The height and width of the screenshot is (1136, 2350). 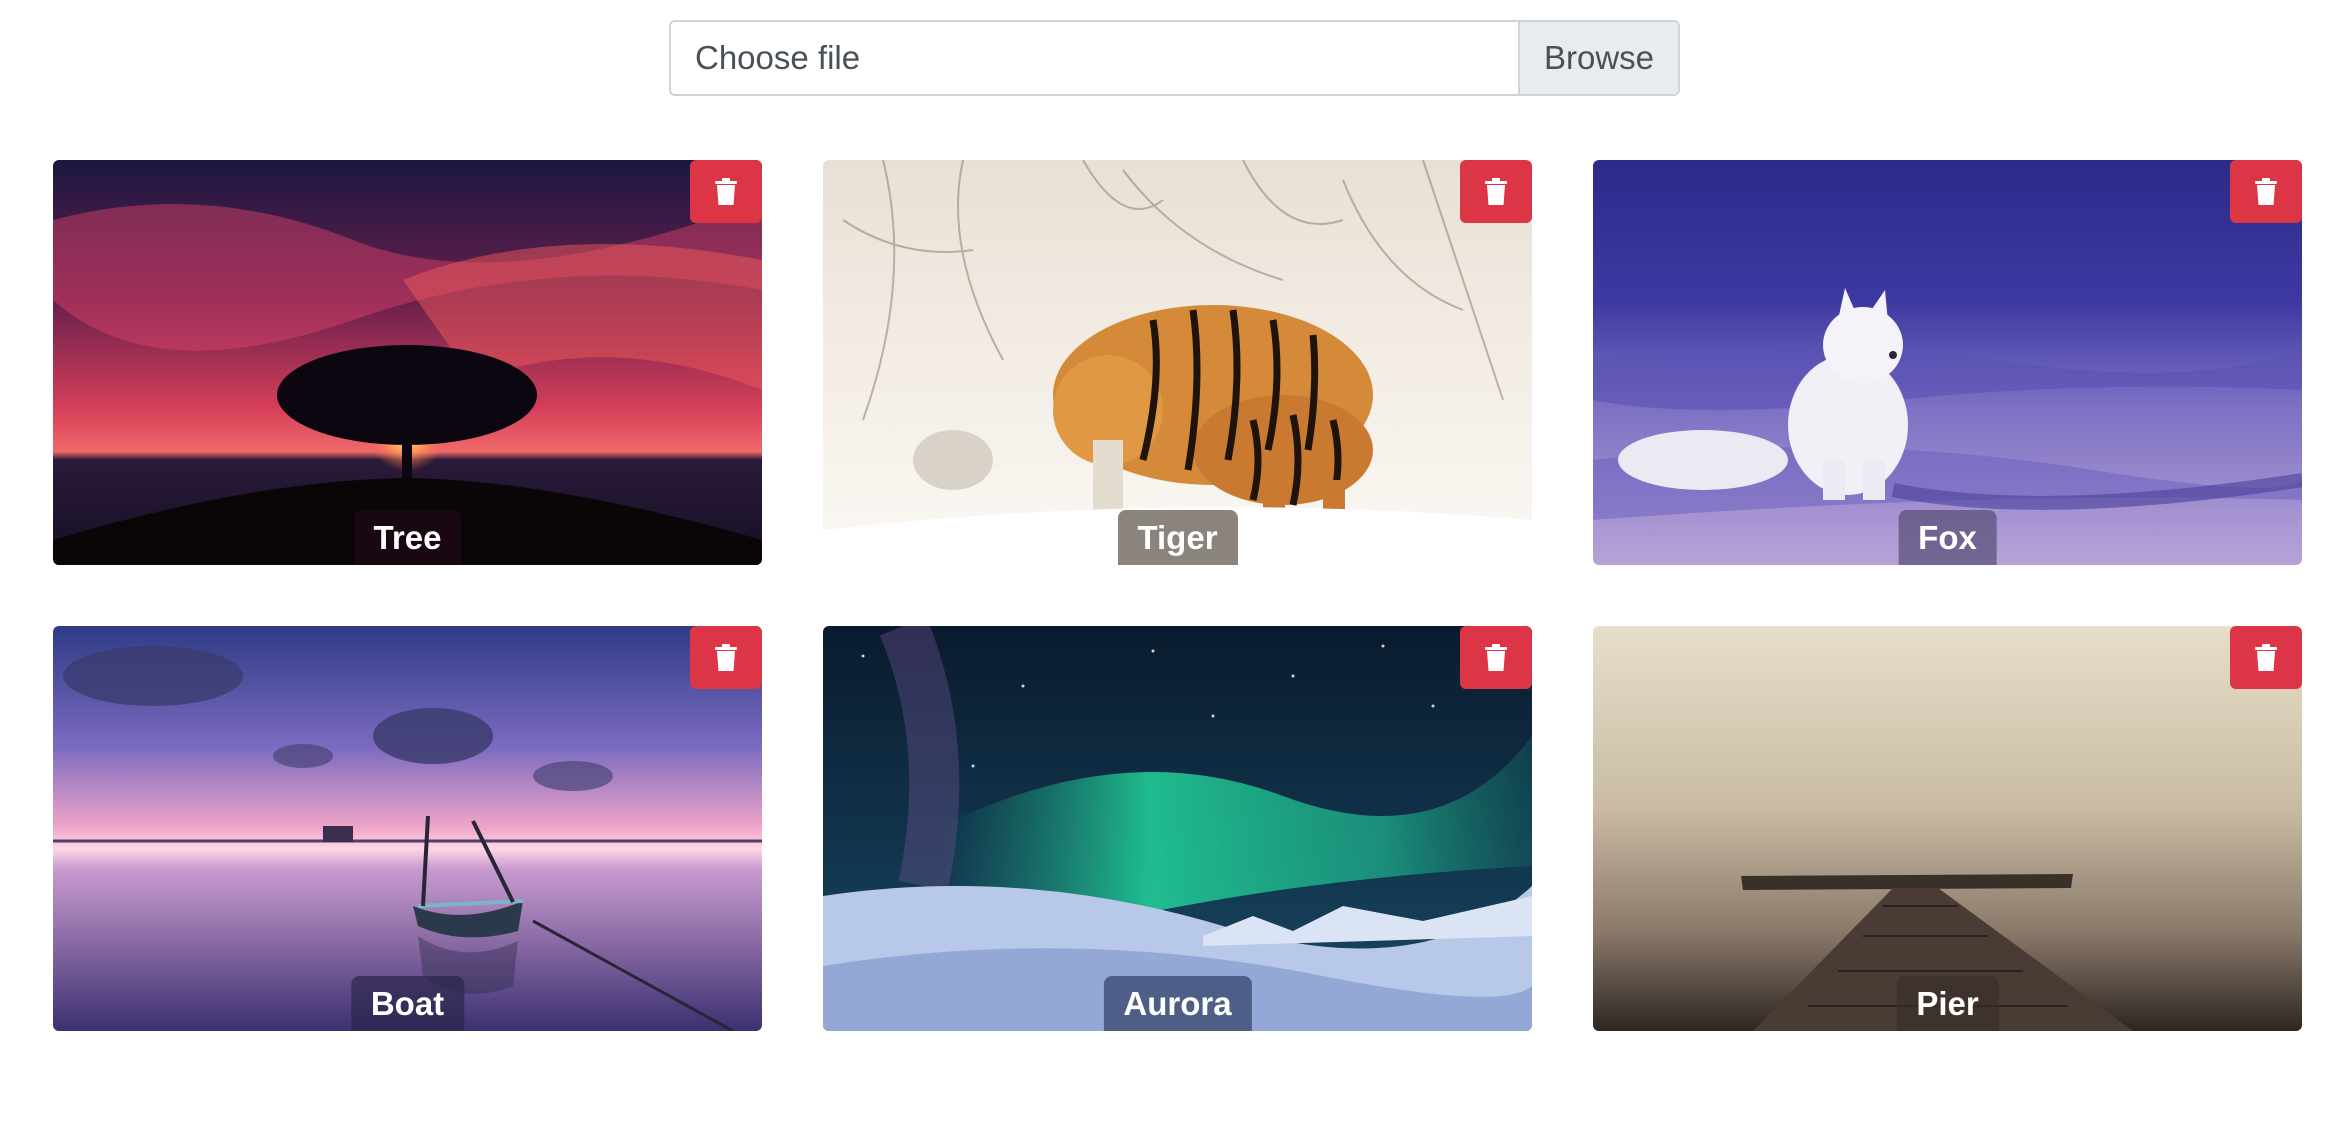 What do you see at coordinates (407, 1003) in the screenshot?
I see `card-caption: Boat` at bounding box center [407, 1003].